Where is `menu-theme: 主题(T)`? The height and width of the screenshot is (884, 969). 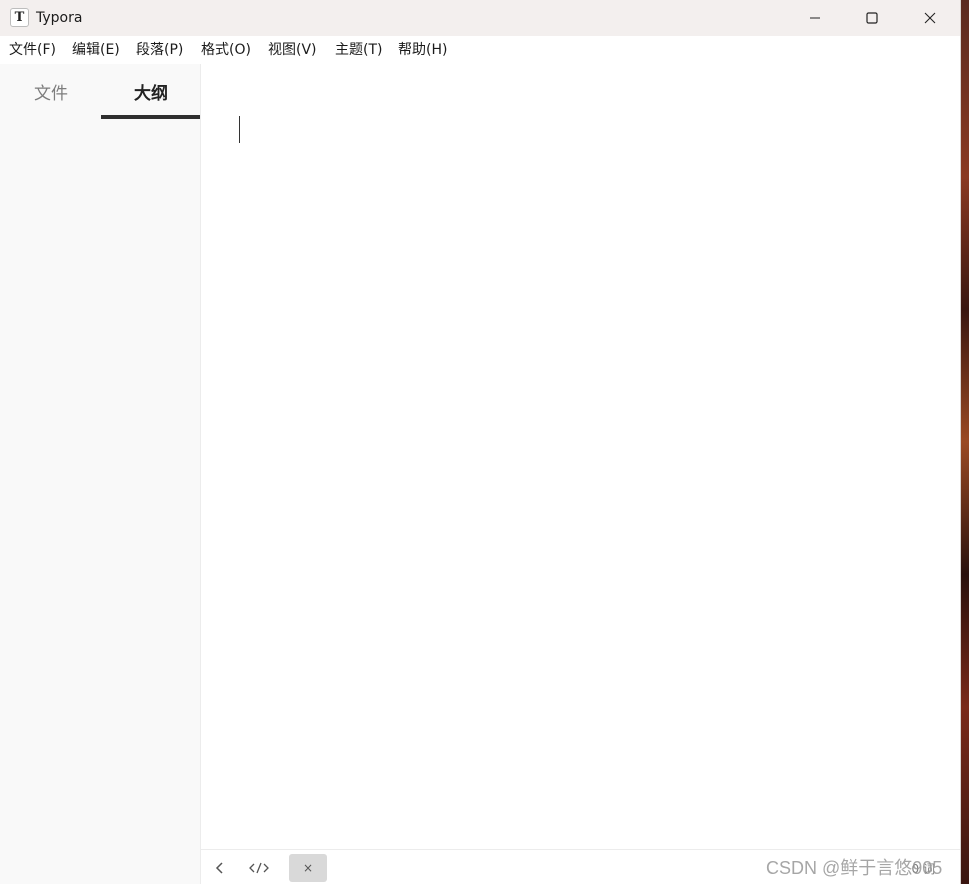 menu-theme: 主题(T) is located at coordinates (358, 50).